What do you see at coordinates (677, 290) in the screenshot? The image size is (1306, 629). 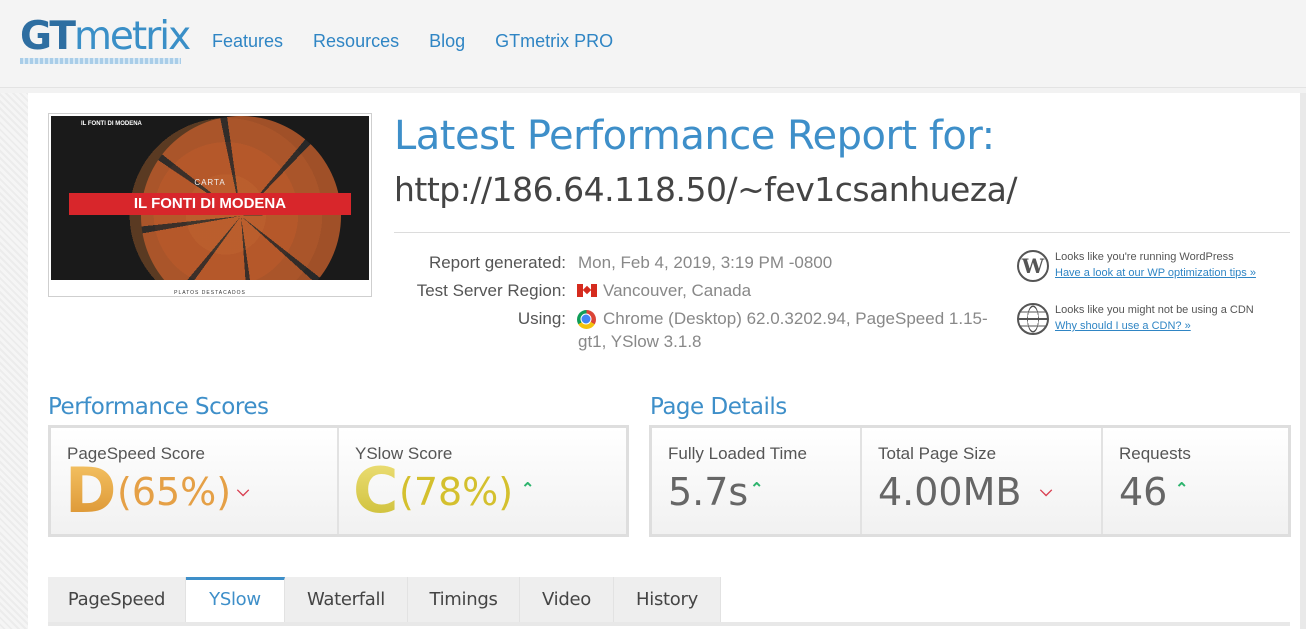 I see `server-region-value: Vancouver, Canada` at bounding box center [677, 290].